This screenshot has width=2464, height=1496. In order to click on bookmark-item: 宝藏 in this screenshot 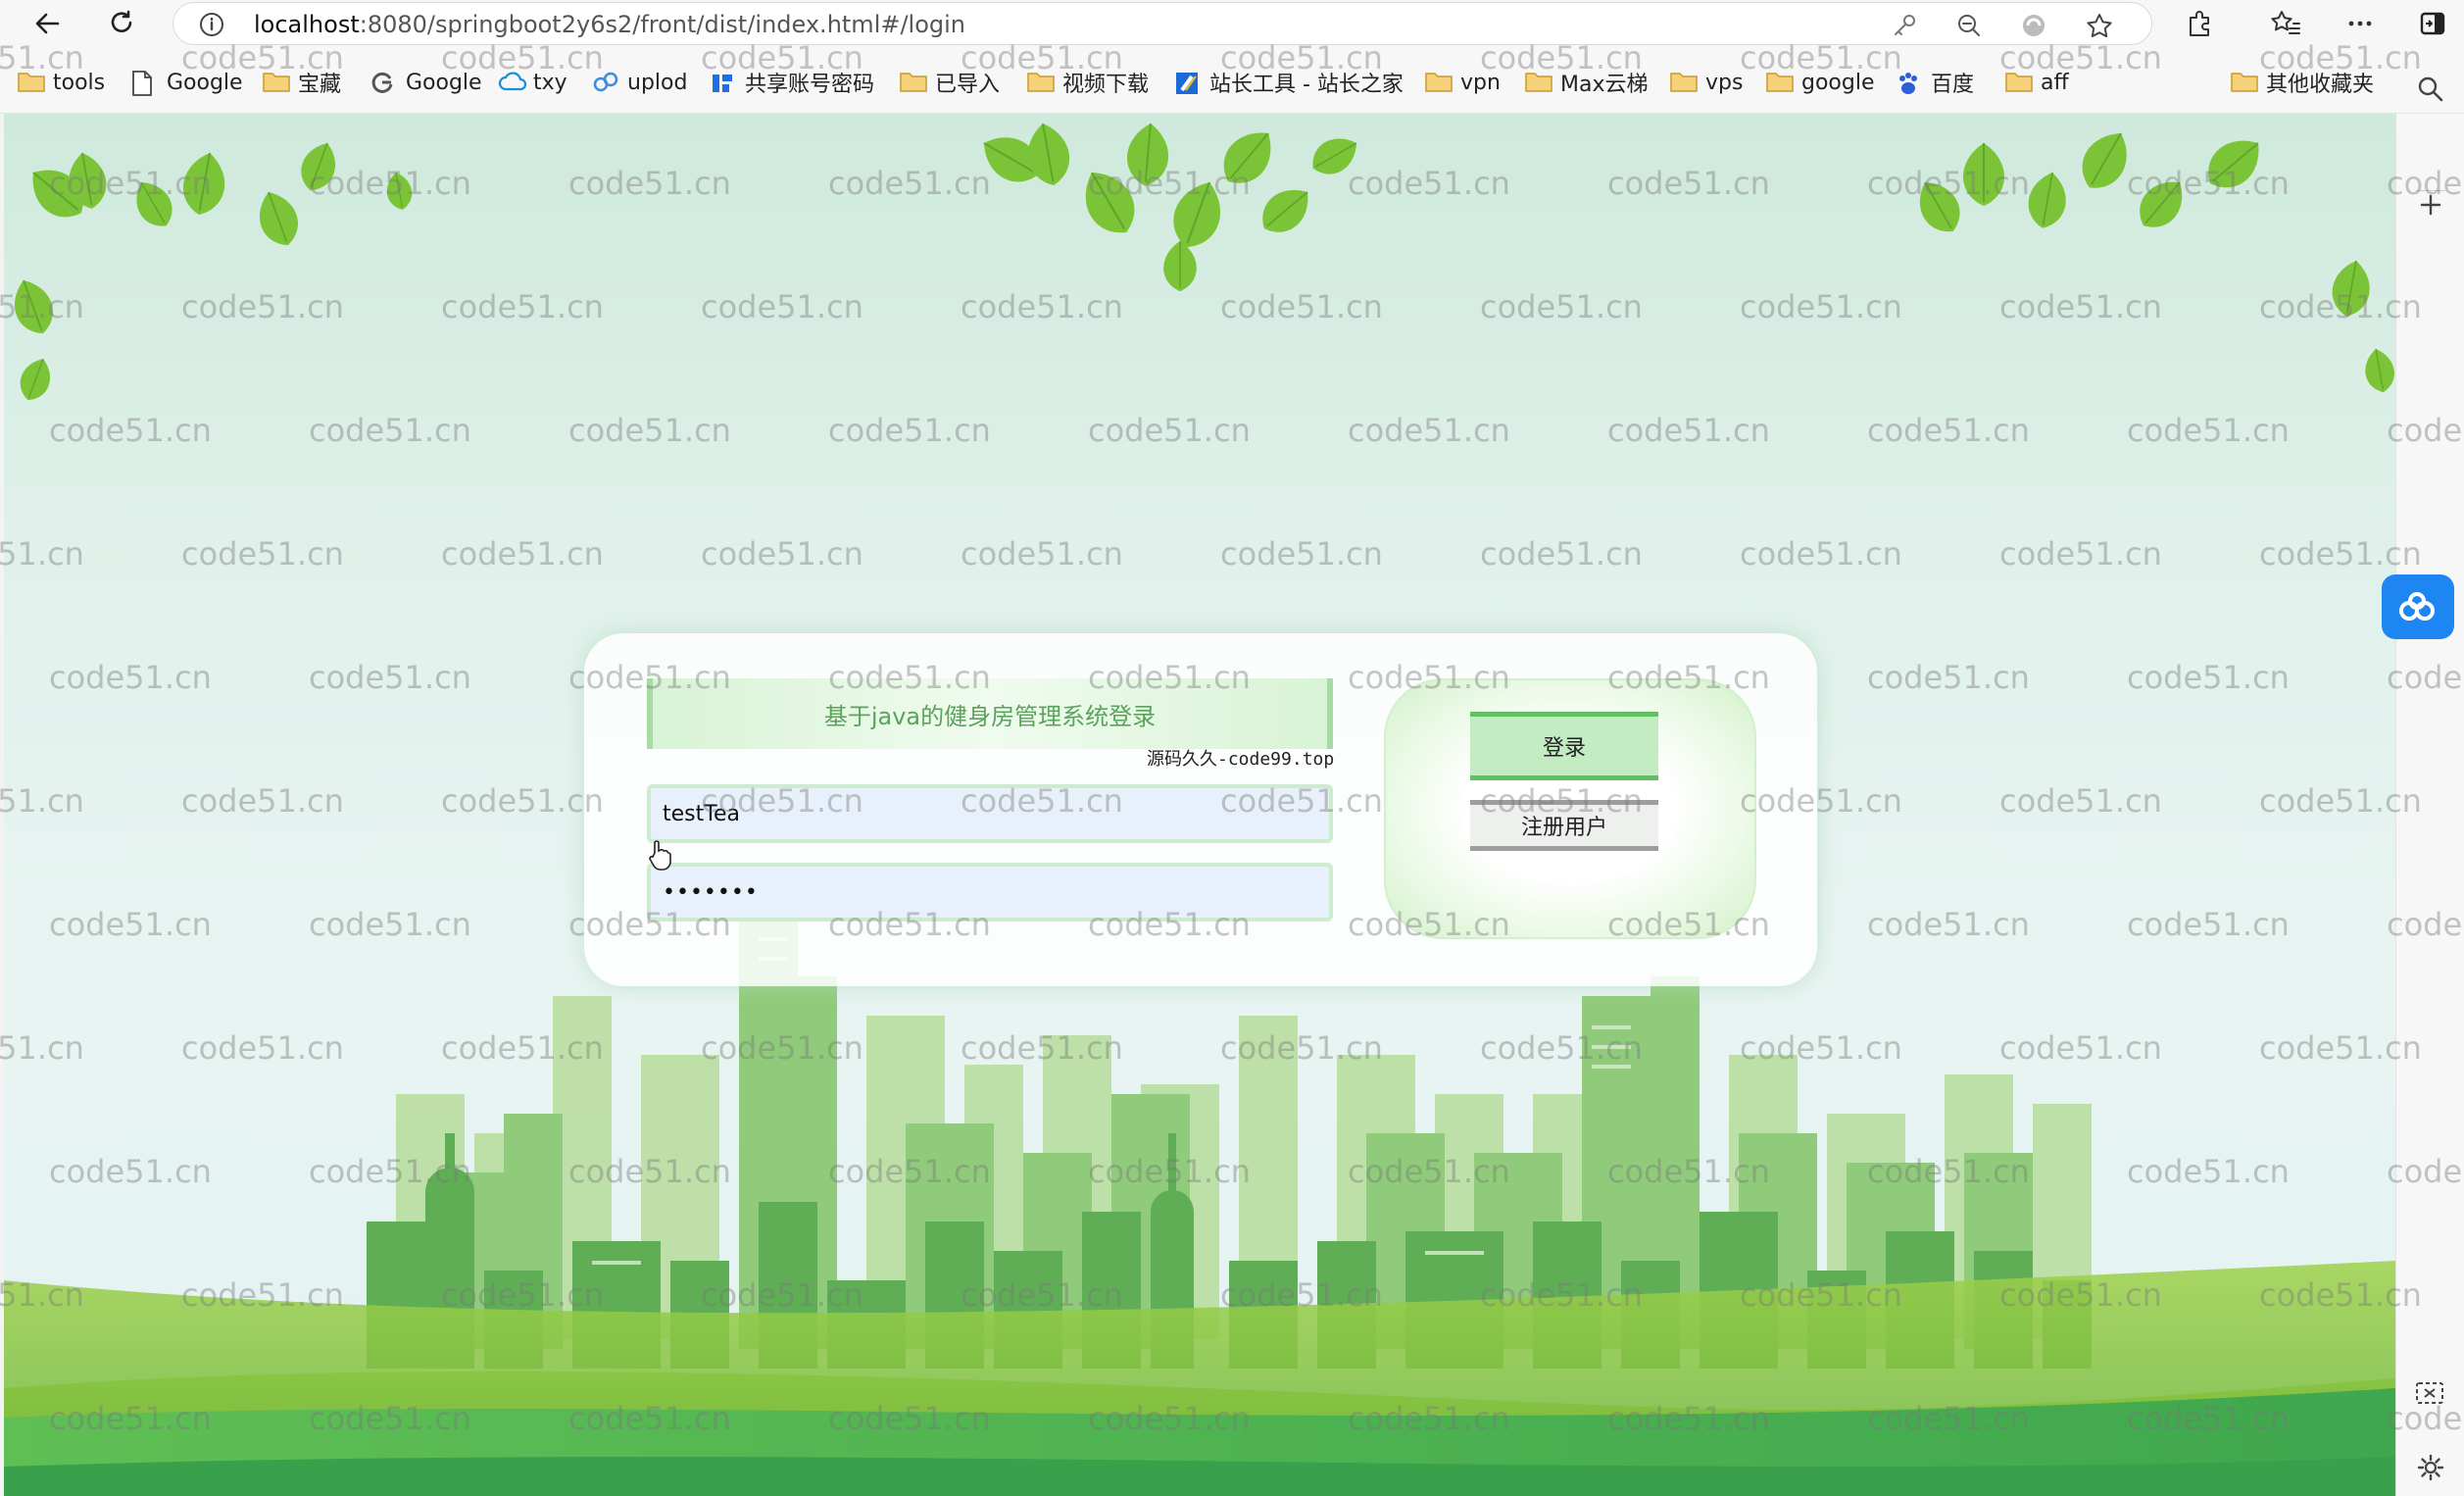, I will do `click(303, 83)`.